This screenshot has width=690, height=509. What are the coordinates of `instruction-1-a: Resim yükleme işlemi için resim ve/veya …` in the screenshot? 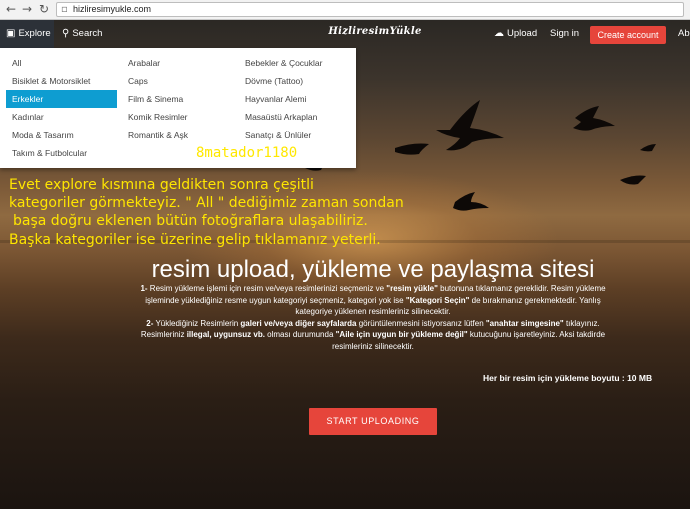 It's located at (267, 288).